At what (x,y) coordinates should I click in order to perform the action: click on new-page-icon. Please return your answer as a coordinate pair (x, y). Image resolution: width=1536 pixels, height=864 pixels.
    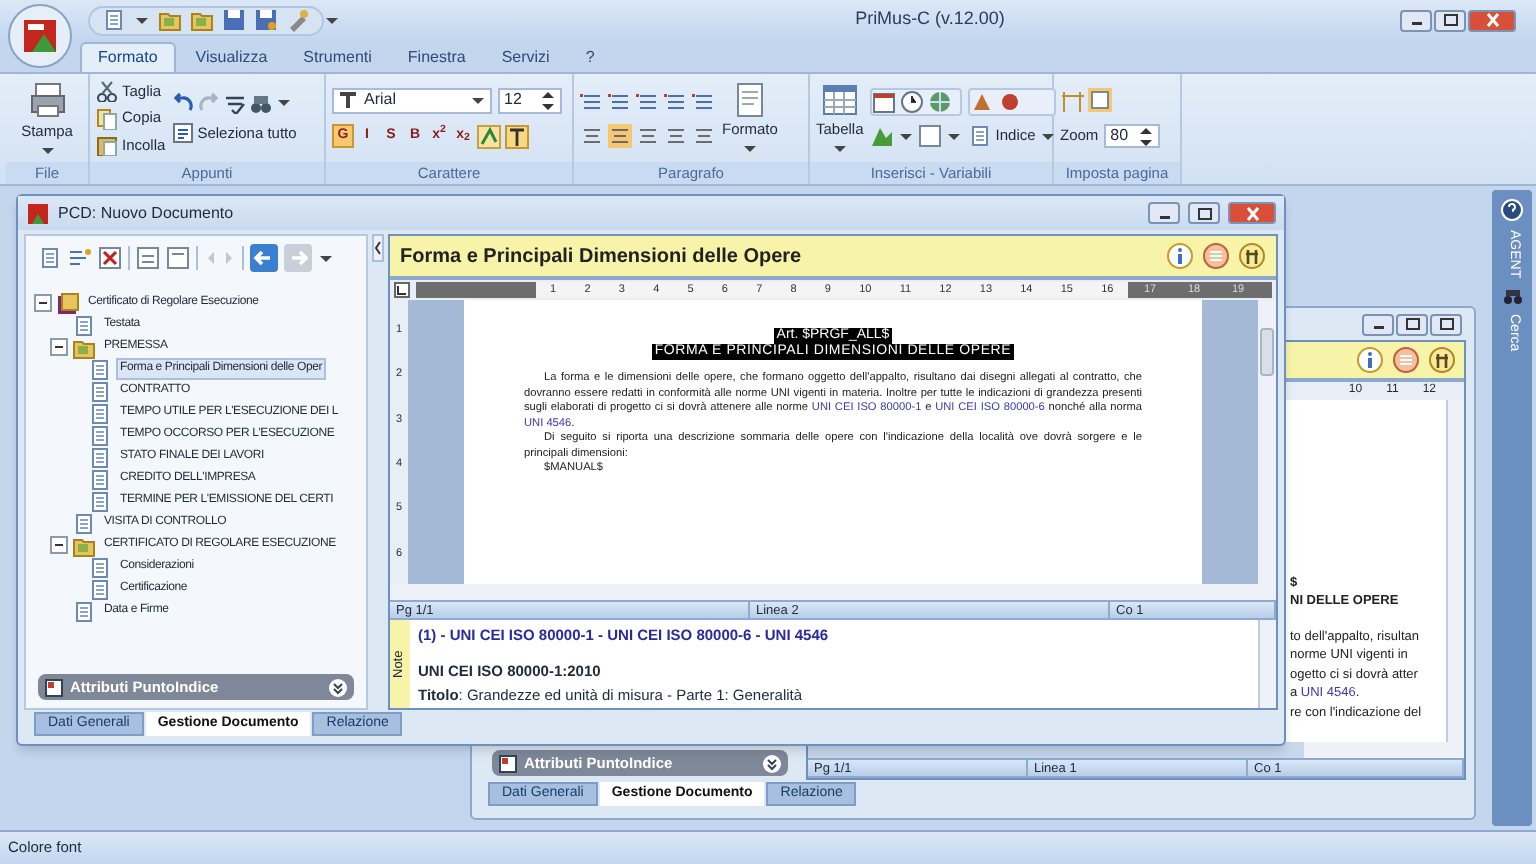
    Looking at the image, I should click on (50, 258).